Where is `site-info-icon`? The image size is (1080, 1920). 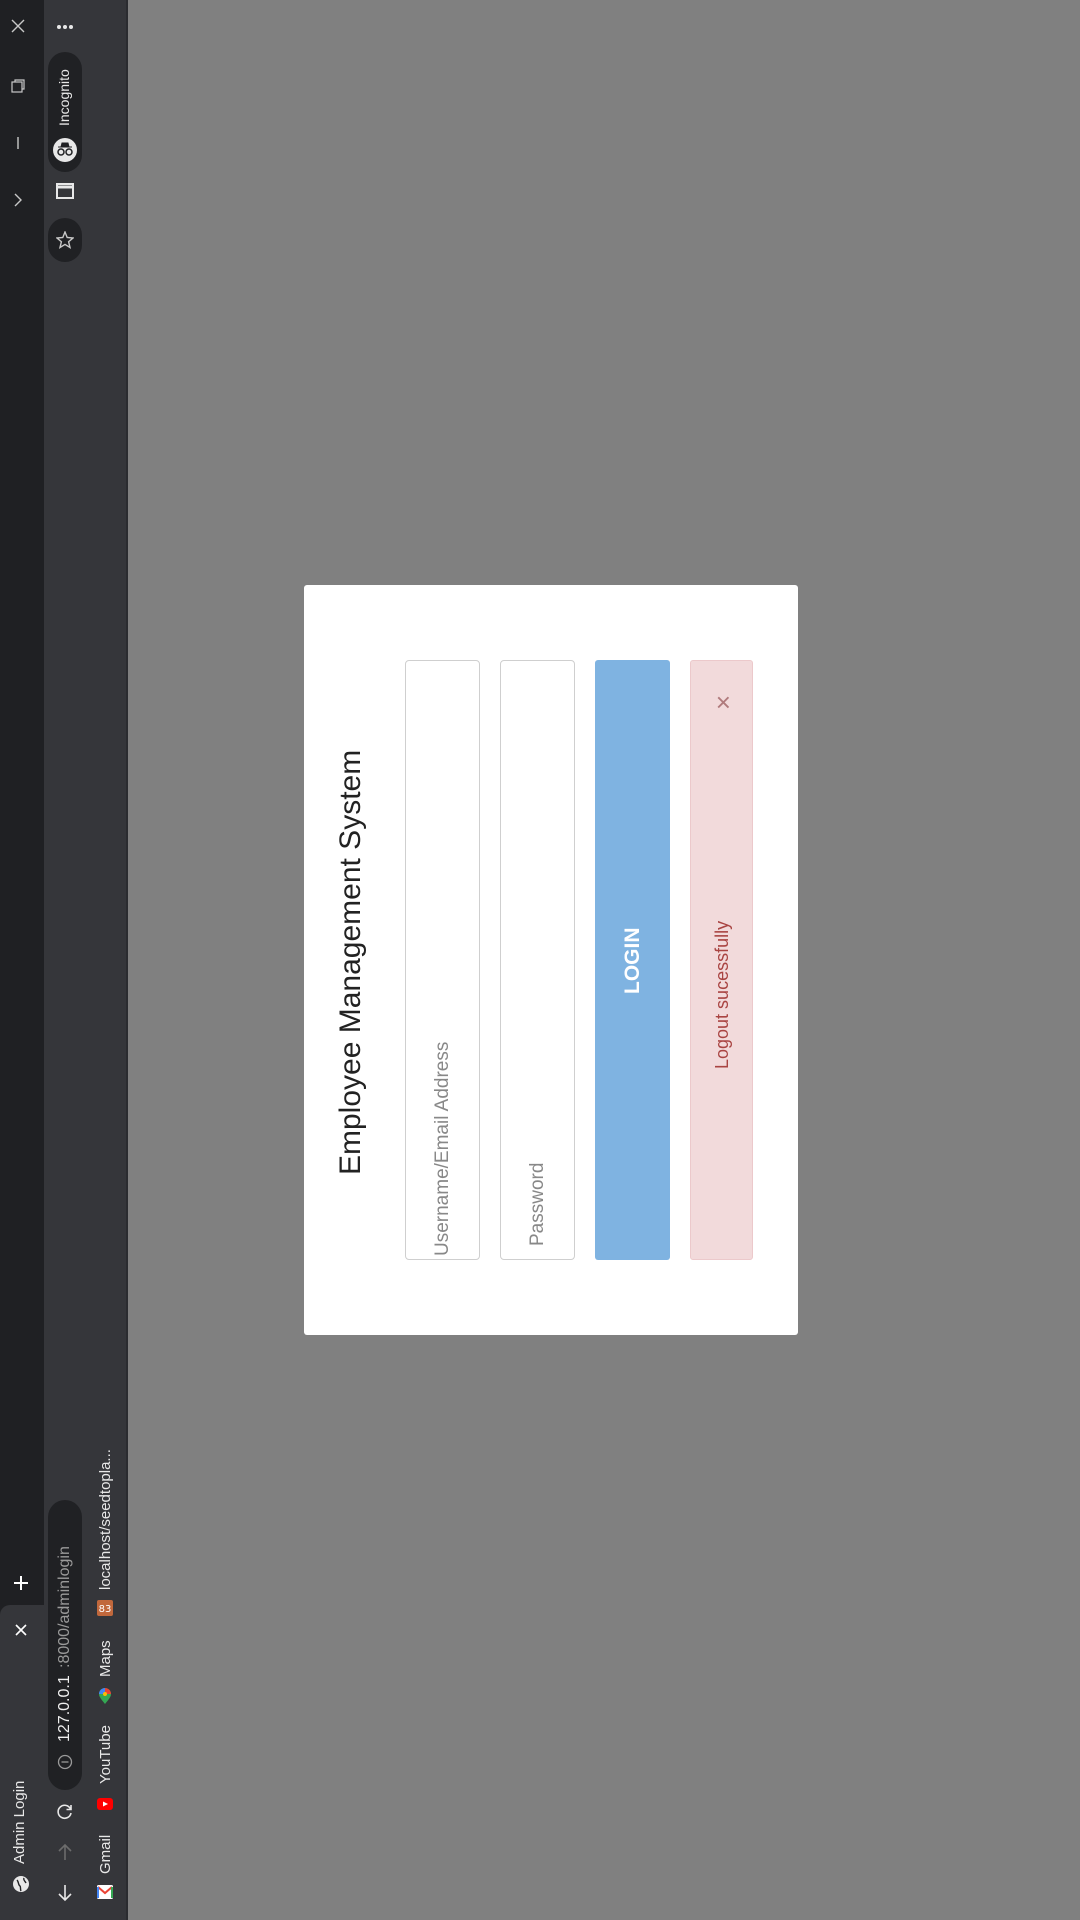
site-info-icon is located at coordinates (65, 1762).